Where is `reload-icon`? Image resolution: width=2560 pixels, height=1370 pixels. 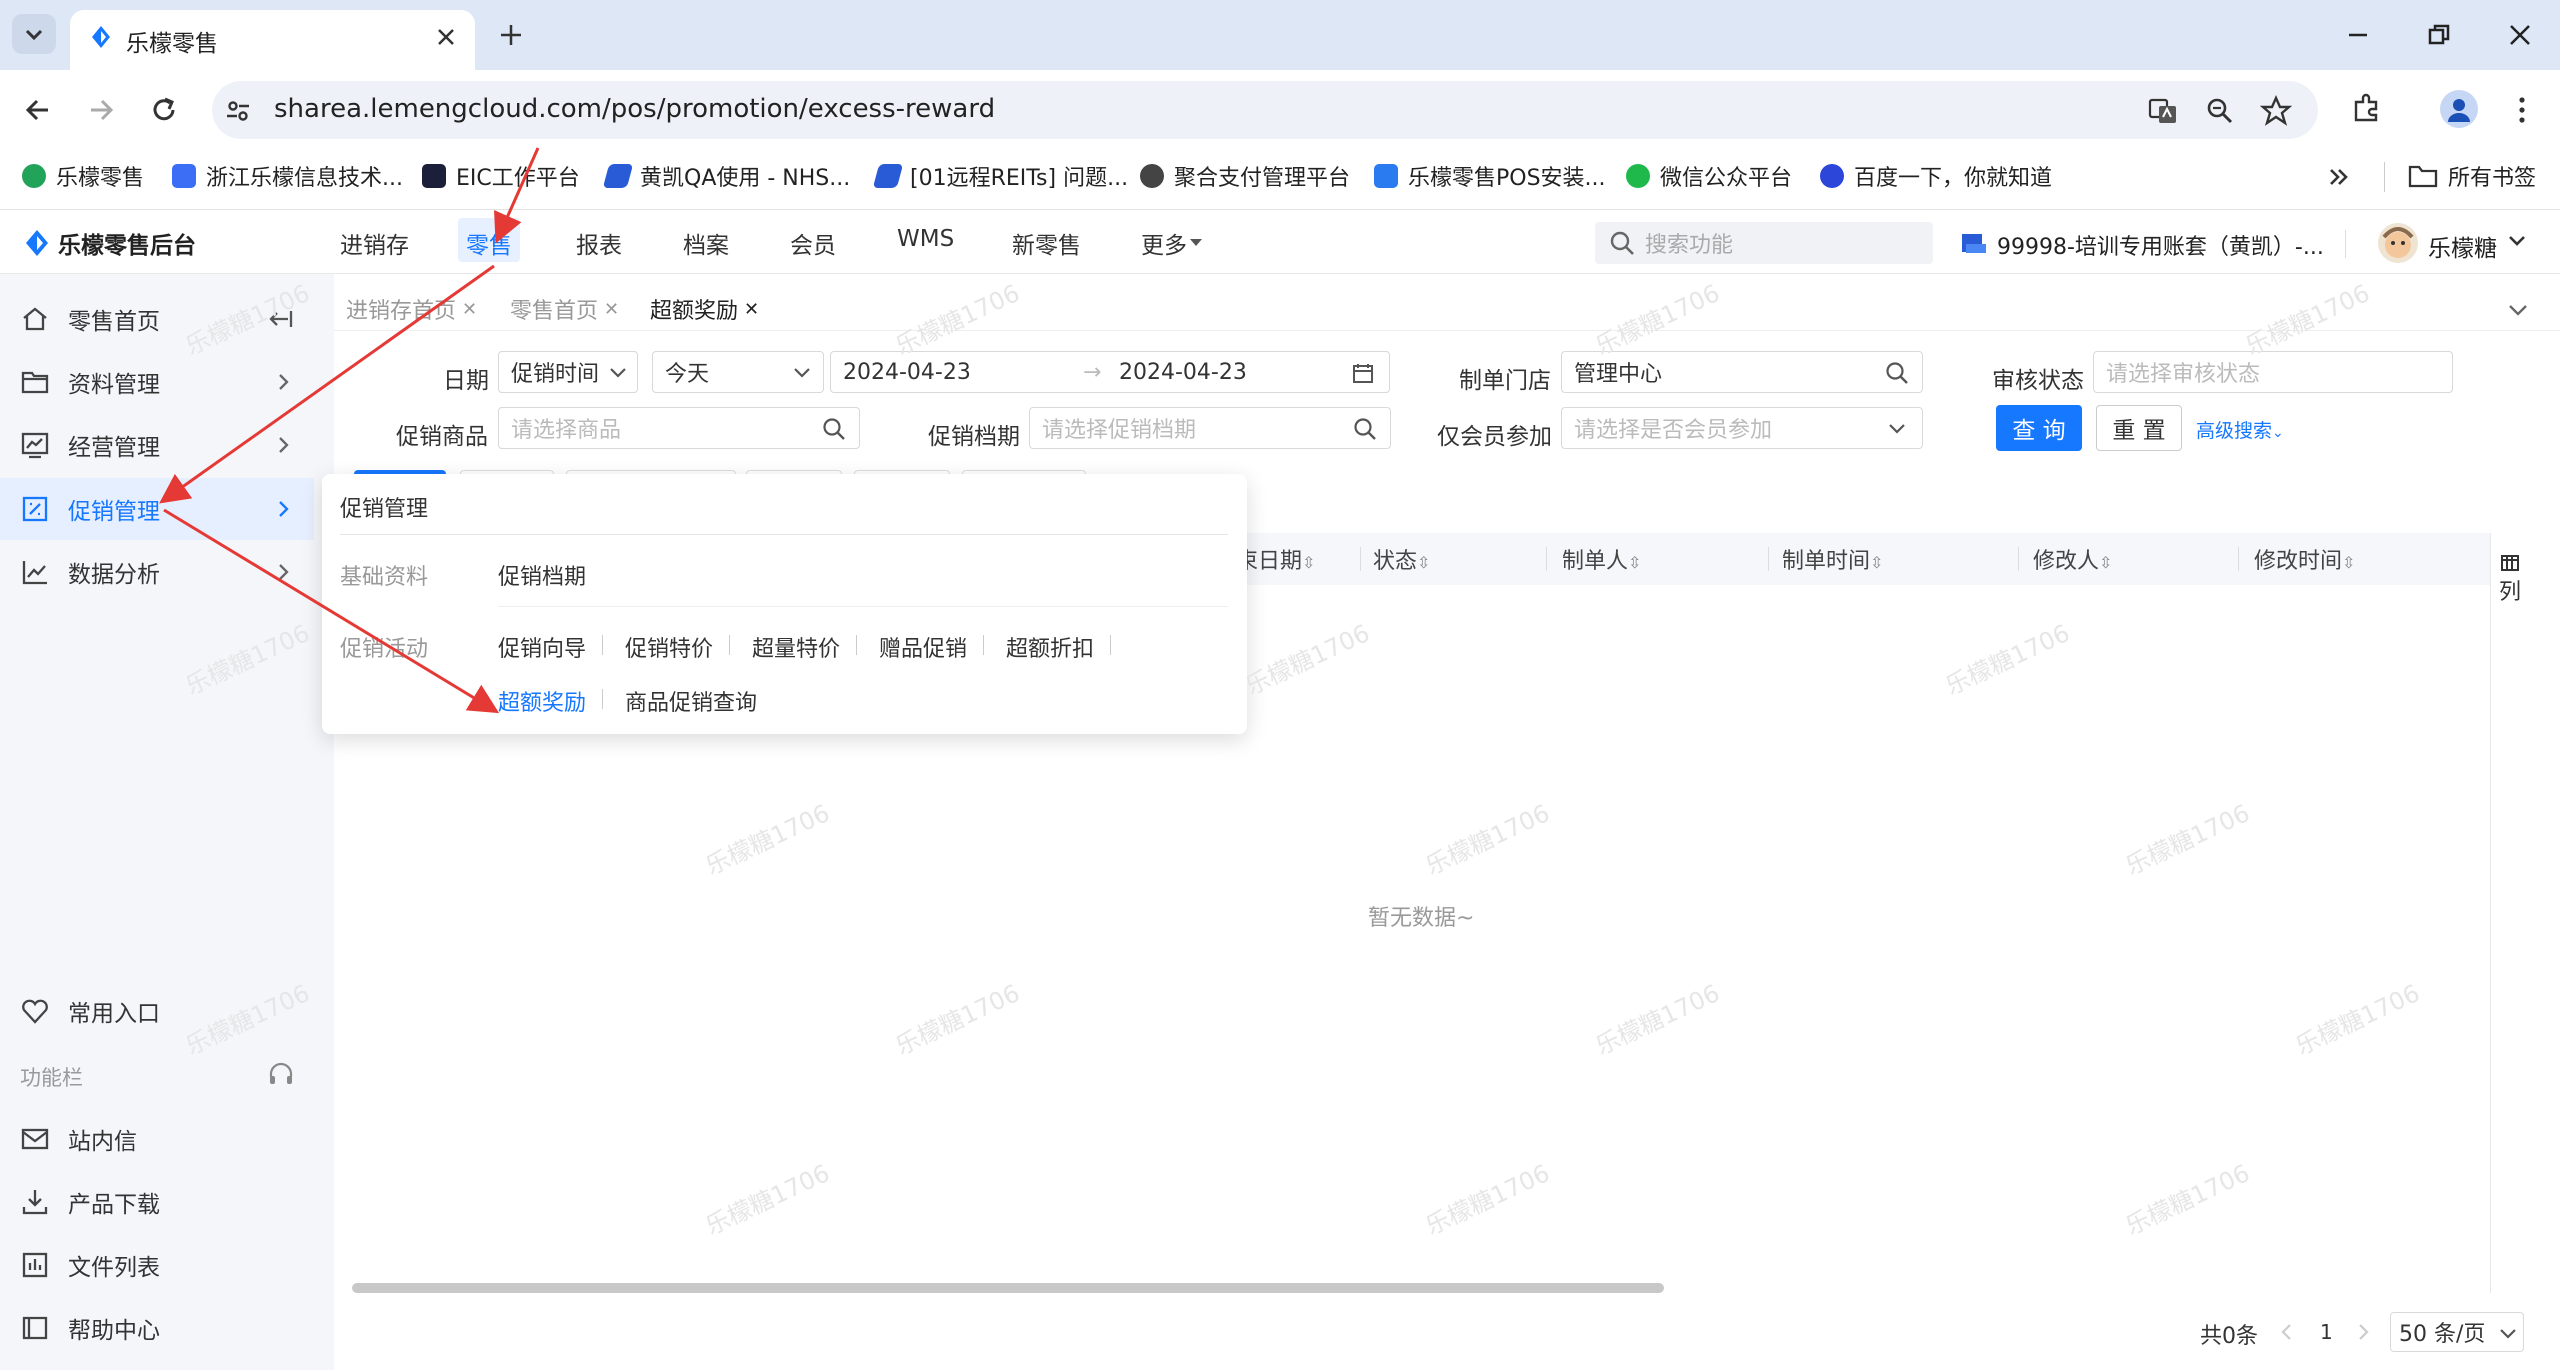 reload-icon is located at coordinates (164, 110).